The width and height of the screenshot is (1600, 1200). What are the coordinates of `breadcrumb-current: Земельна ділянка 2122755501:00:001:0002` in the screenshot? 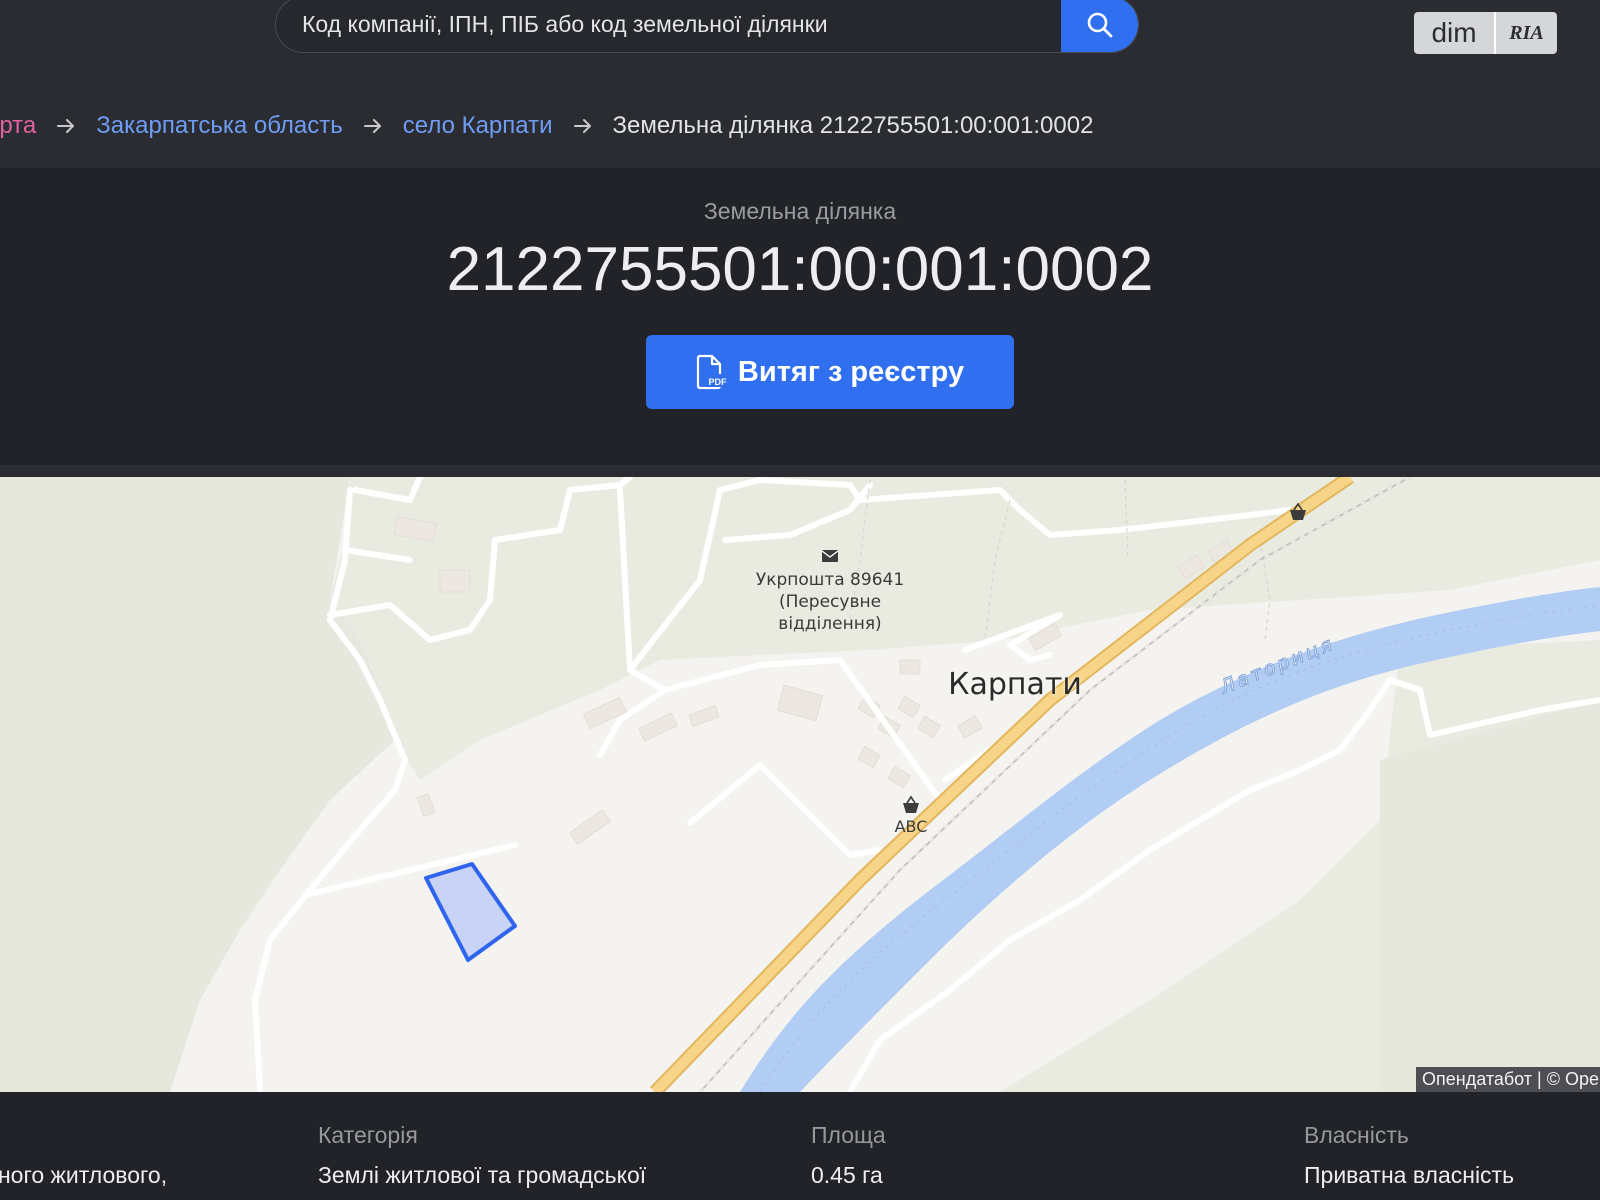 It's located at (853, 125).